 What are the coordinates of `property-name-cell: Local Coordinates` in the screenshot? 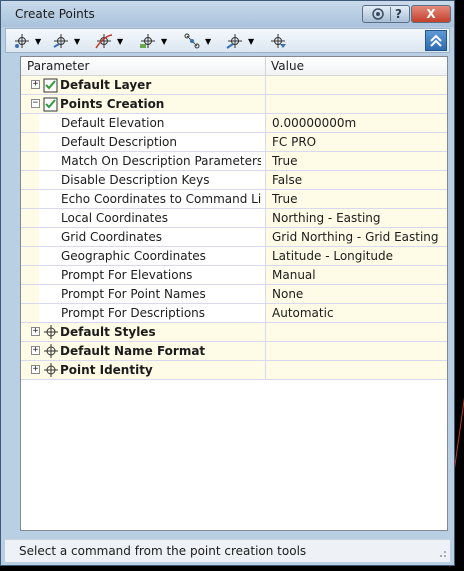 It's located at (143, 218).